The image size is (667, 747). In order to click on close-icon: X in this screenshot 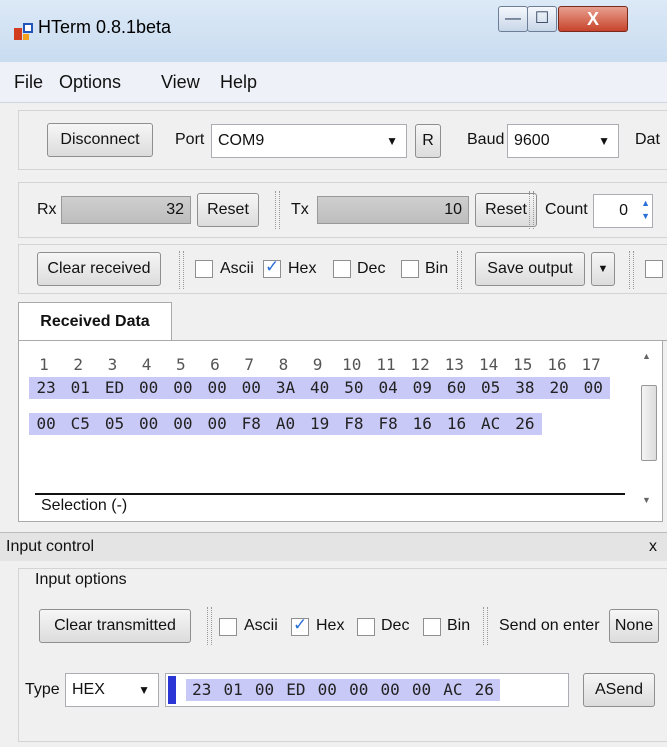, I will do `click(592, 19)`.